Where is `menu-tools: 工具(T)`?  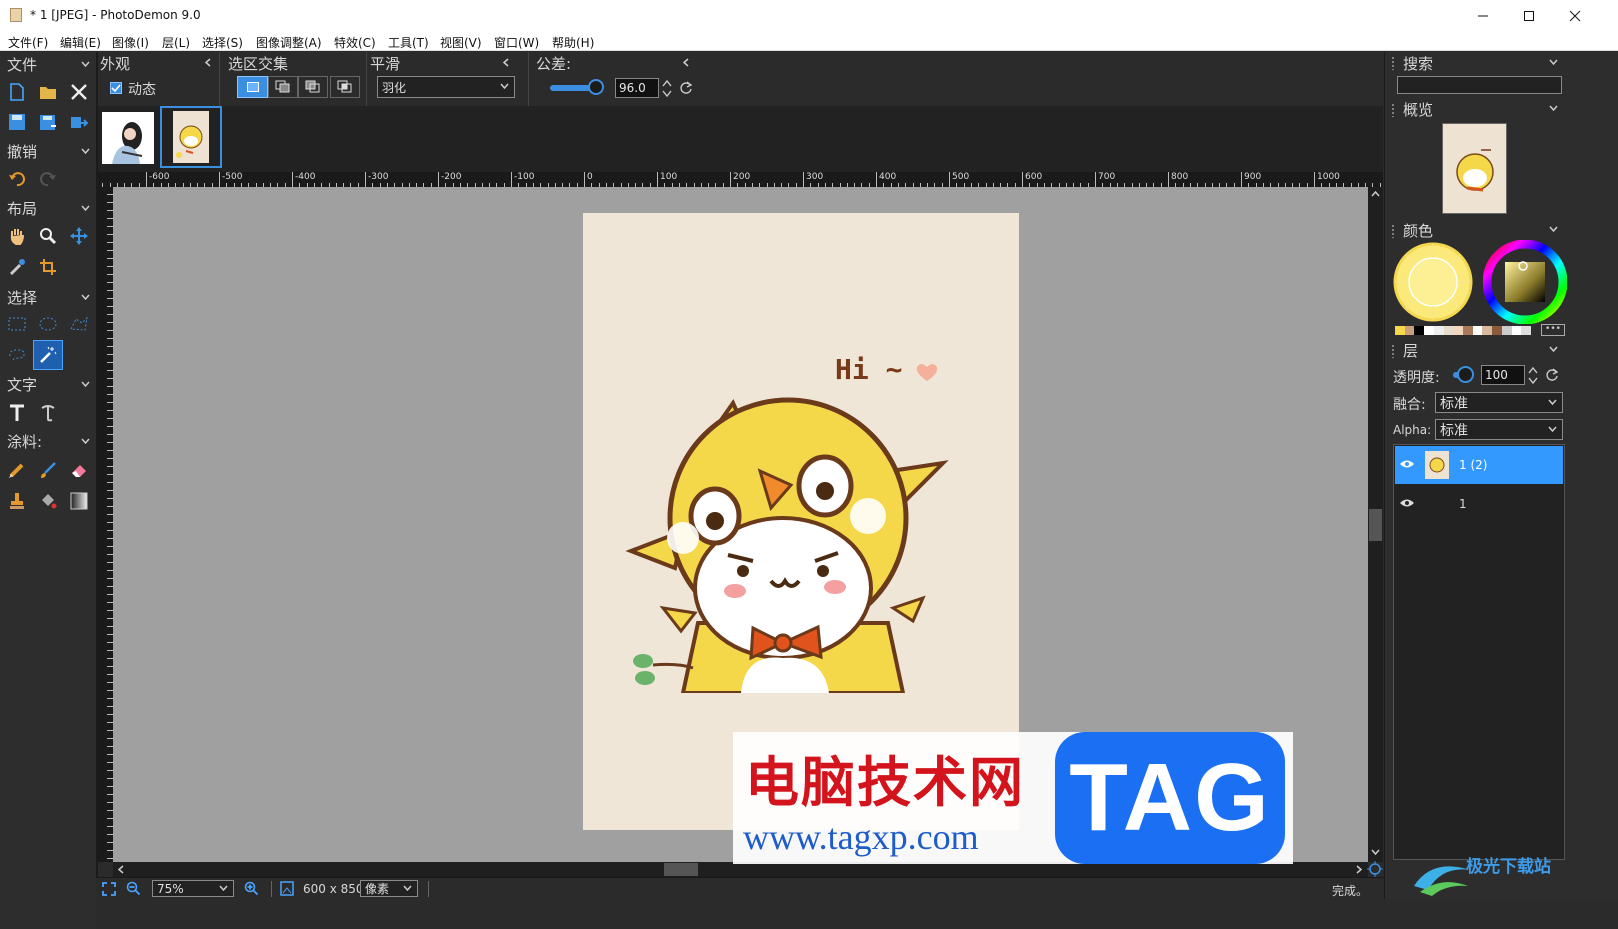 menu-tools: 工具(T) is located at coordinates (408, 42).